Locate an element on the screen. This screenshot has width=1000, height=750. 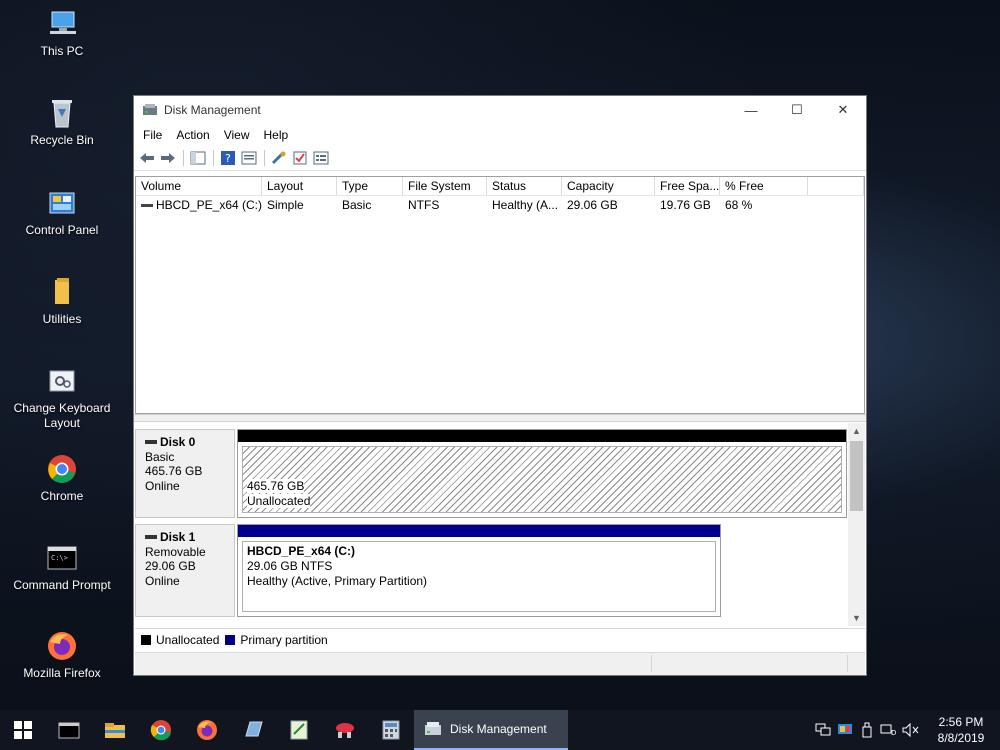
cell-capacity: 29.06 GB is located at coordinates (592, 205).